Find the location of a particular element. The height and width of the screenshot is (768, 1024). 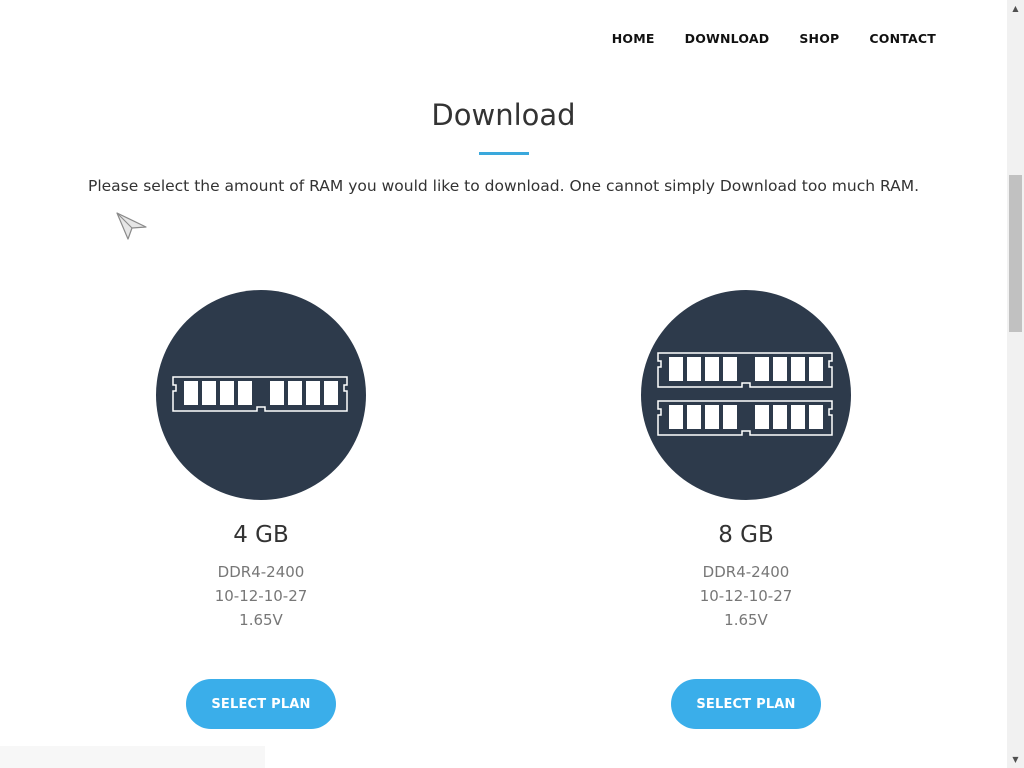

ram-stick-double-icon is located at coordinates (745, 394).